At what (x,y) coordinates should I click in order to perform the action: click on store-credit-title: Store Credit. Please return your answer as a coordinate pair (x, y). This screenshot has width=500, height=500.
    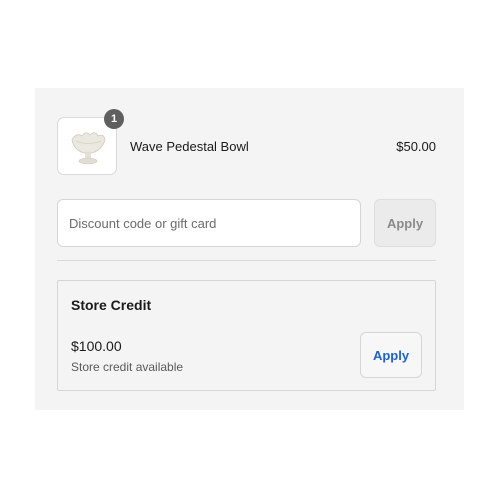
    Looking at the image, I should click on (111, 305).